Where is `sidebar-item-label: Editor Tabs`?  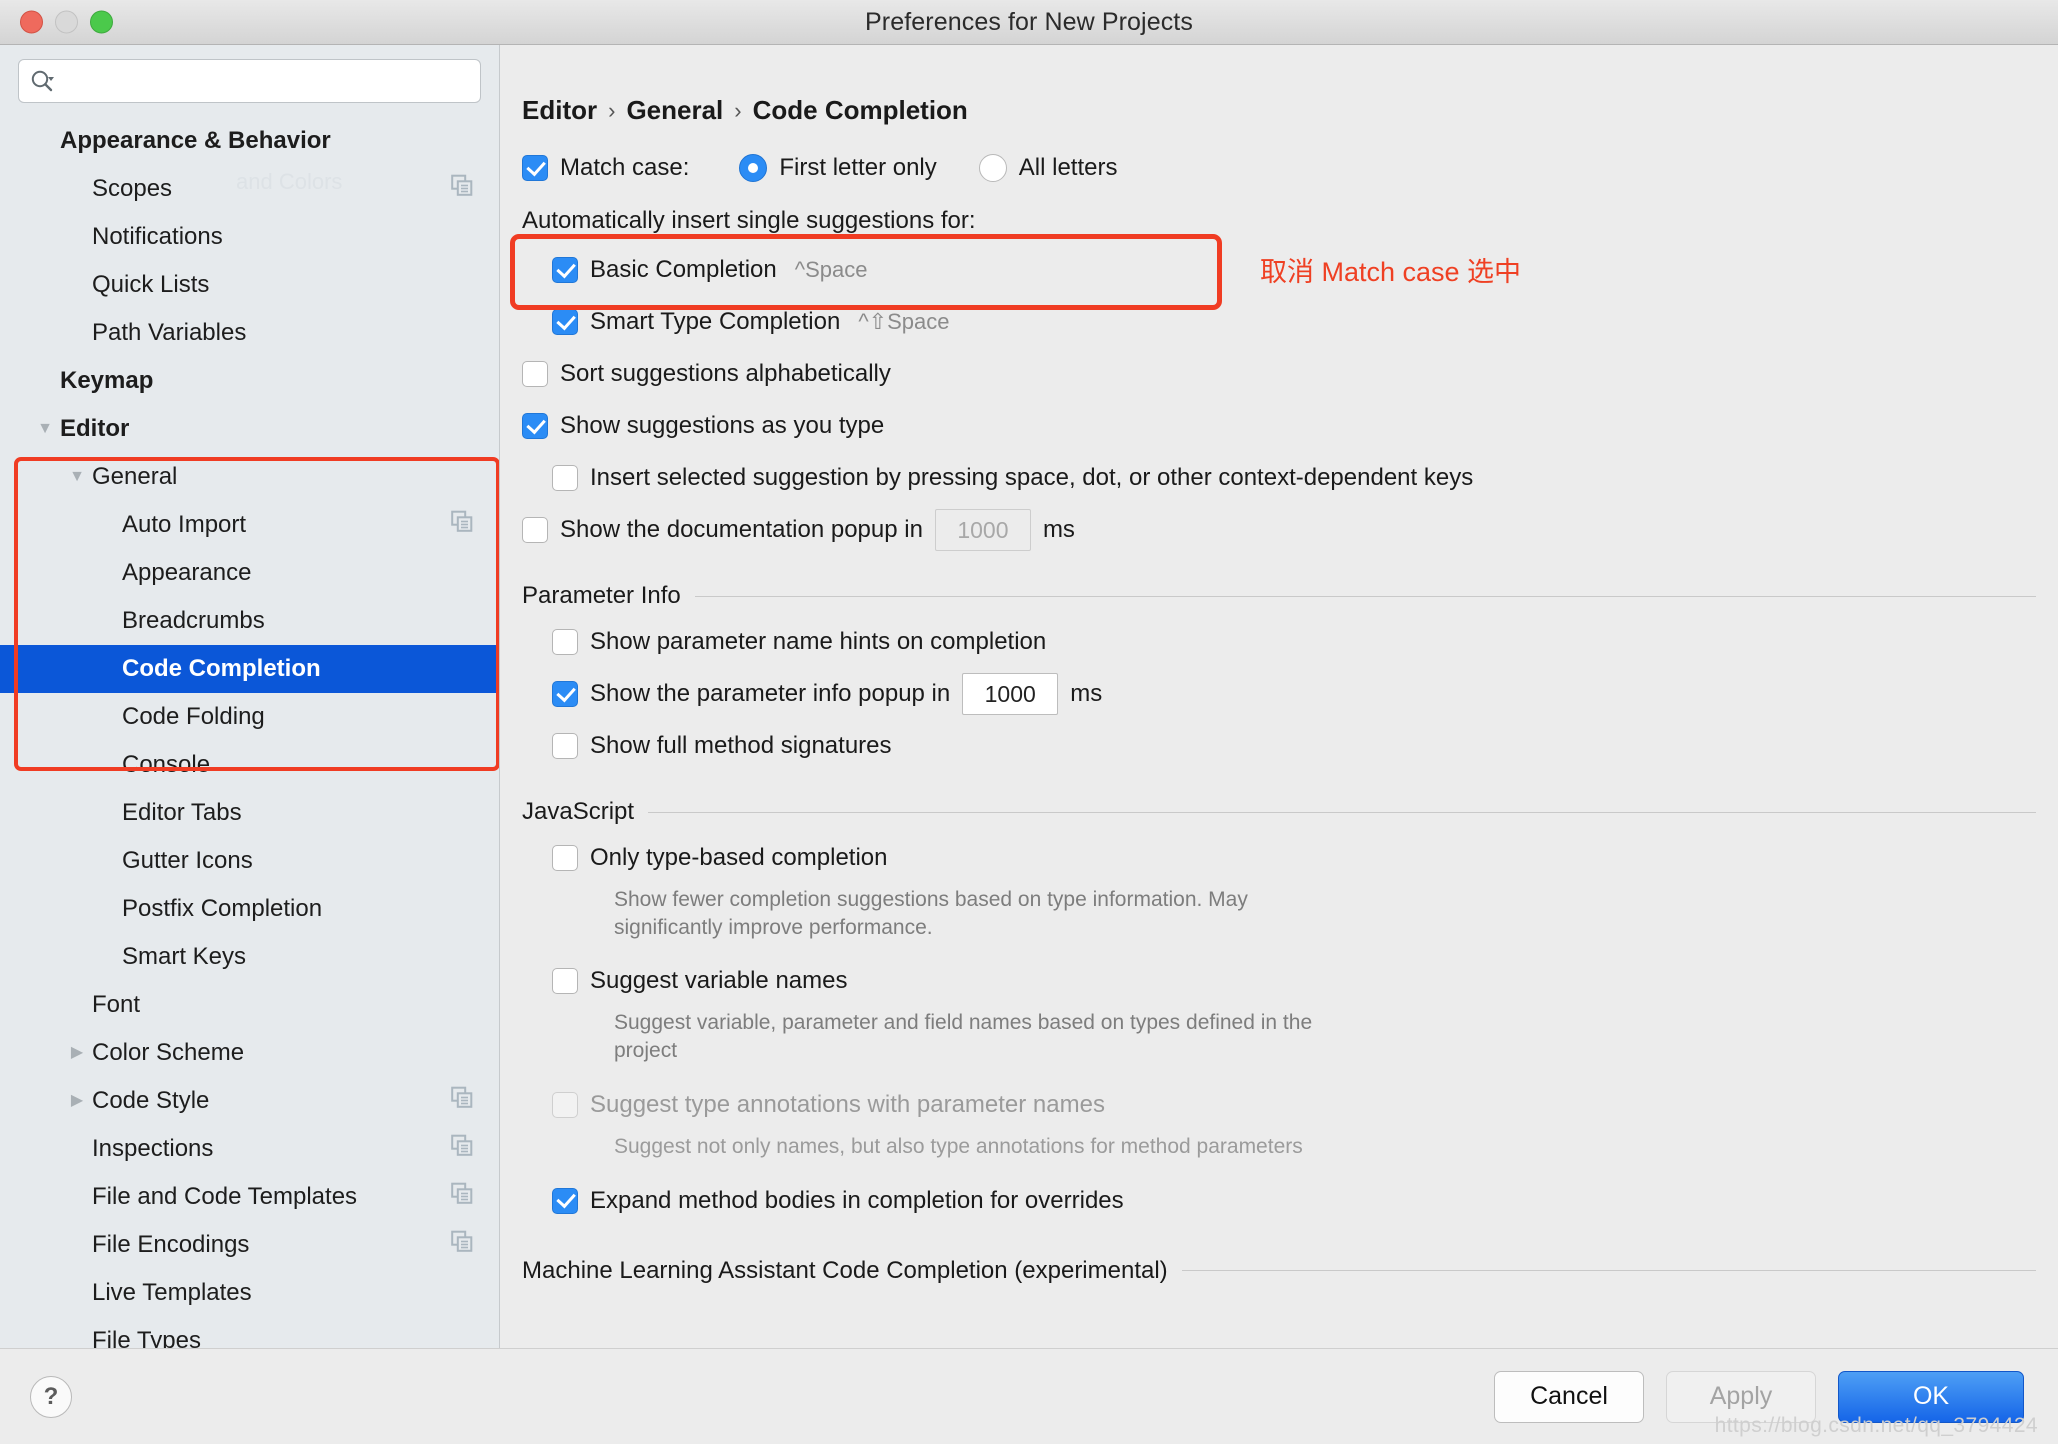
sidebar-item-label: Editor Tabs is located at coordinates (182, 812).